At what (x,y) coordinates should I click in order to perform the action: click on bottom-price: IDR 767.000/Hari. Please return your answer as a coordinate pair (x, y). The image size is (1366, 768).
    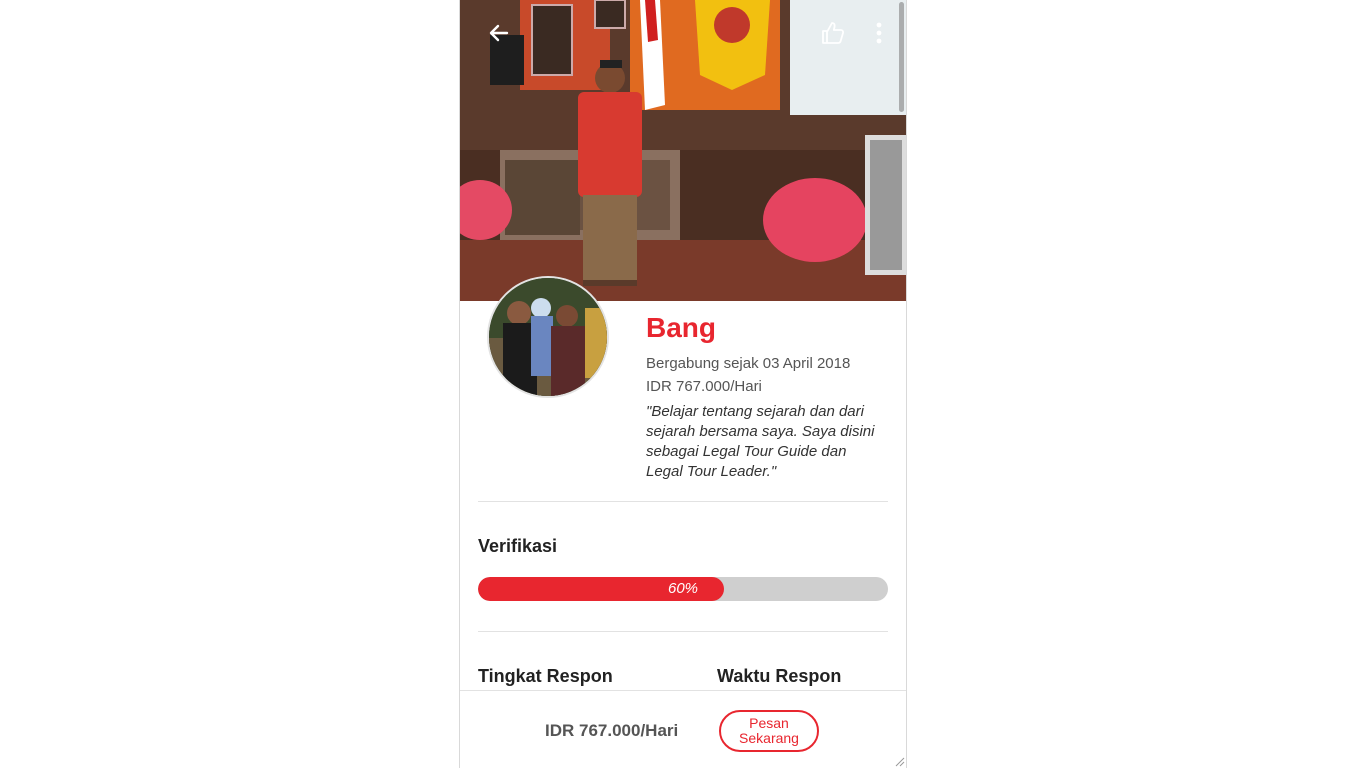
    Looking at the image, I should click on (612, 730).